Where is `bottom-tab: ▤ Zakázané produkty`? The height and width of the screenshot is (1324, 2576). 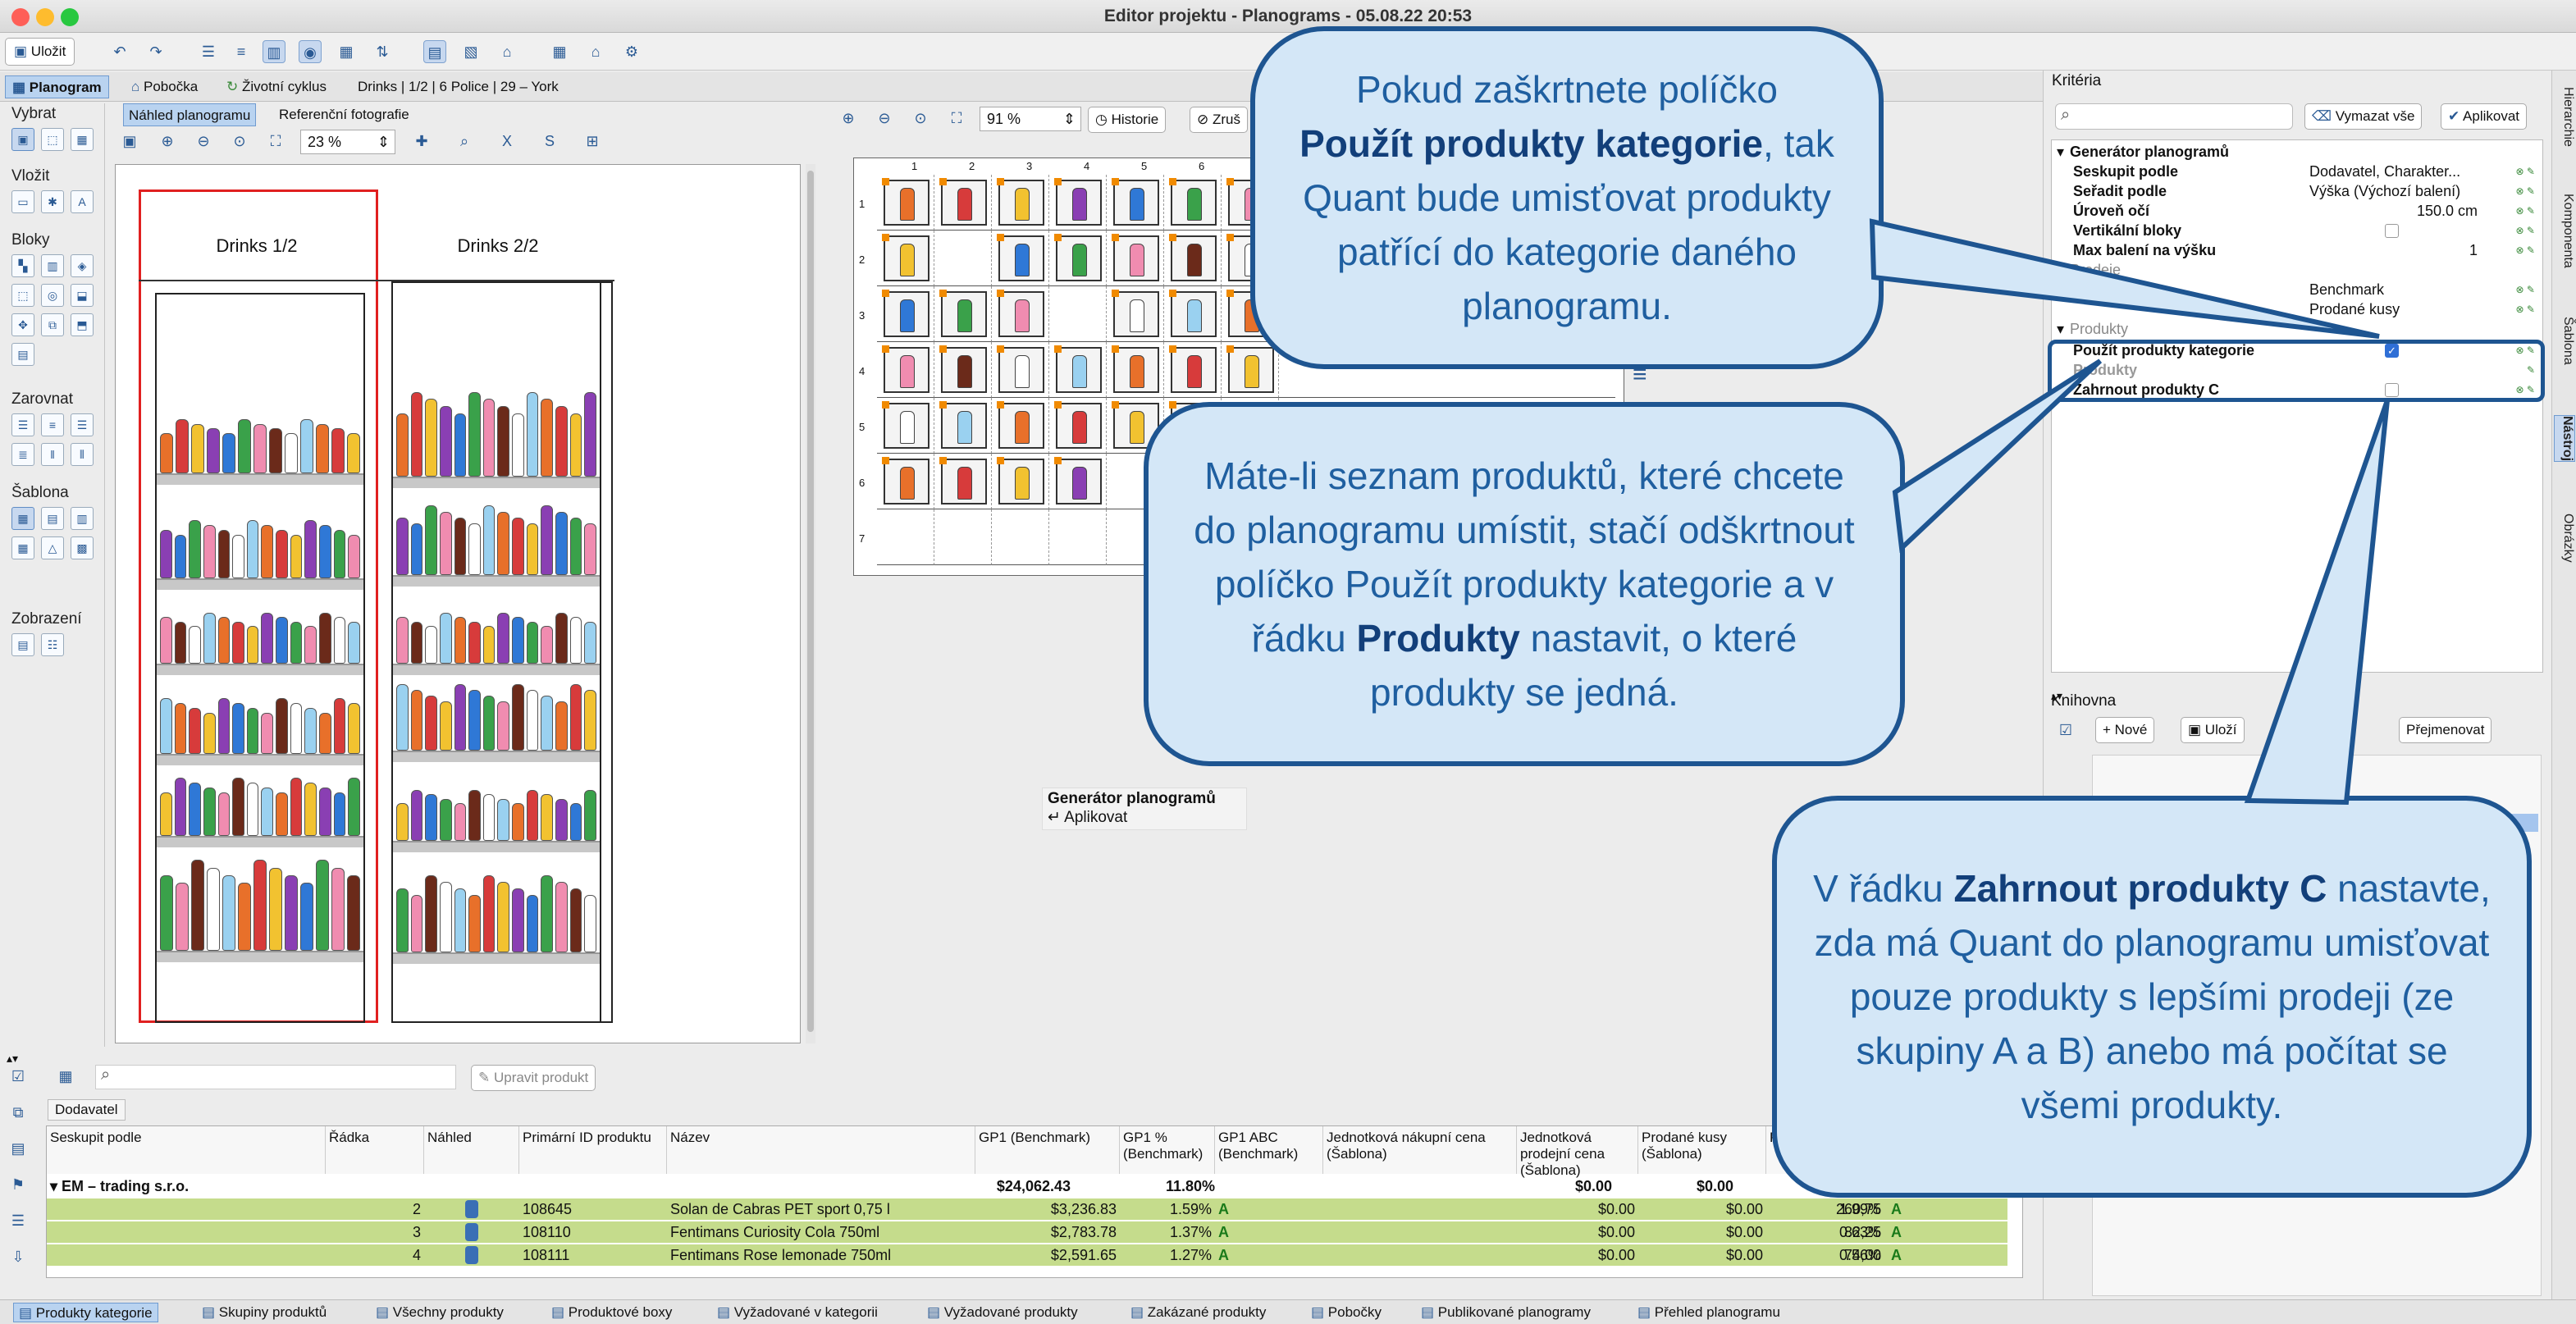
bottom-tab: ▤ Zakázané produkty is located at coordinates (1198, 1313).